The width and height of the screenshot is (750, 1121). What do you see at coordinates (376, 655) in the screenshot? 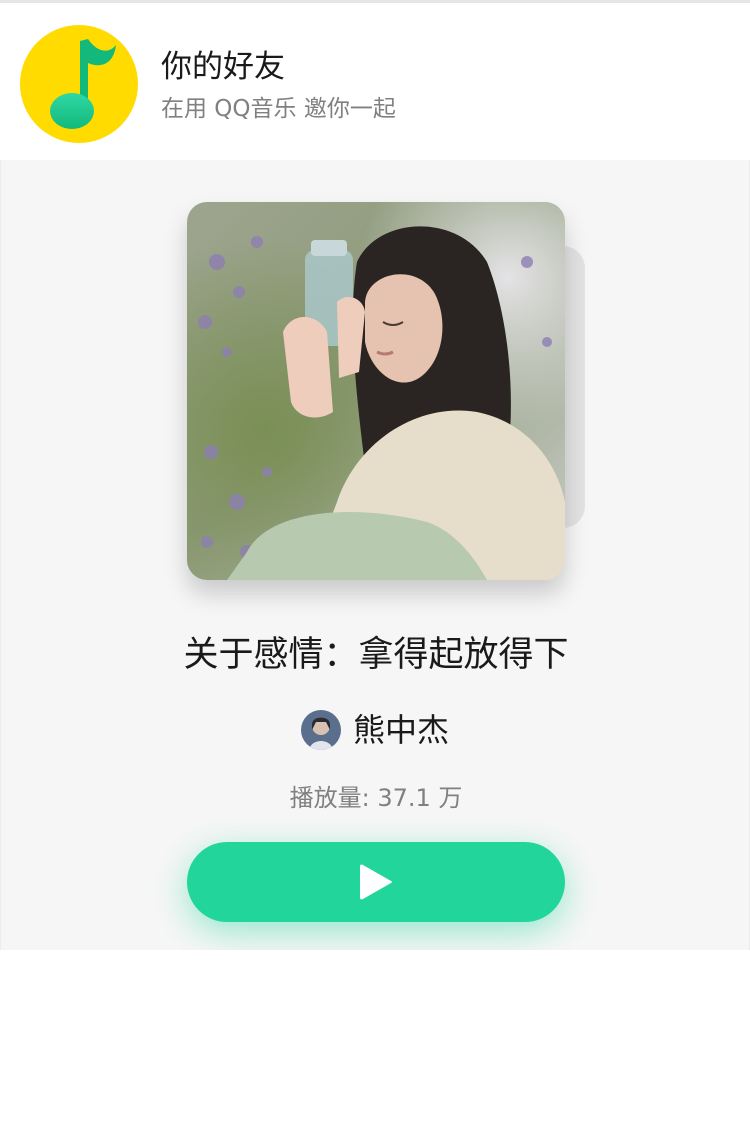
I see `playlist-title: 关于感情：拿得起放得下` at bounding box center [376, 655].